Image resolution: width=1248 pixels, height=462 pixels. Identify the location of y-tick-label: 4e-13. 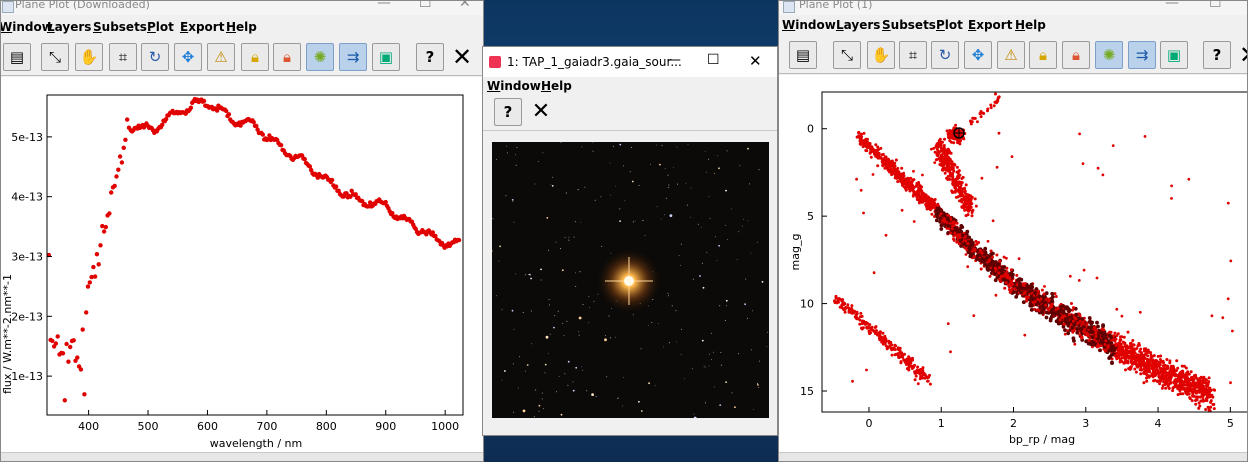
(27, 197).